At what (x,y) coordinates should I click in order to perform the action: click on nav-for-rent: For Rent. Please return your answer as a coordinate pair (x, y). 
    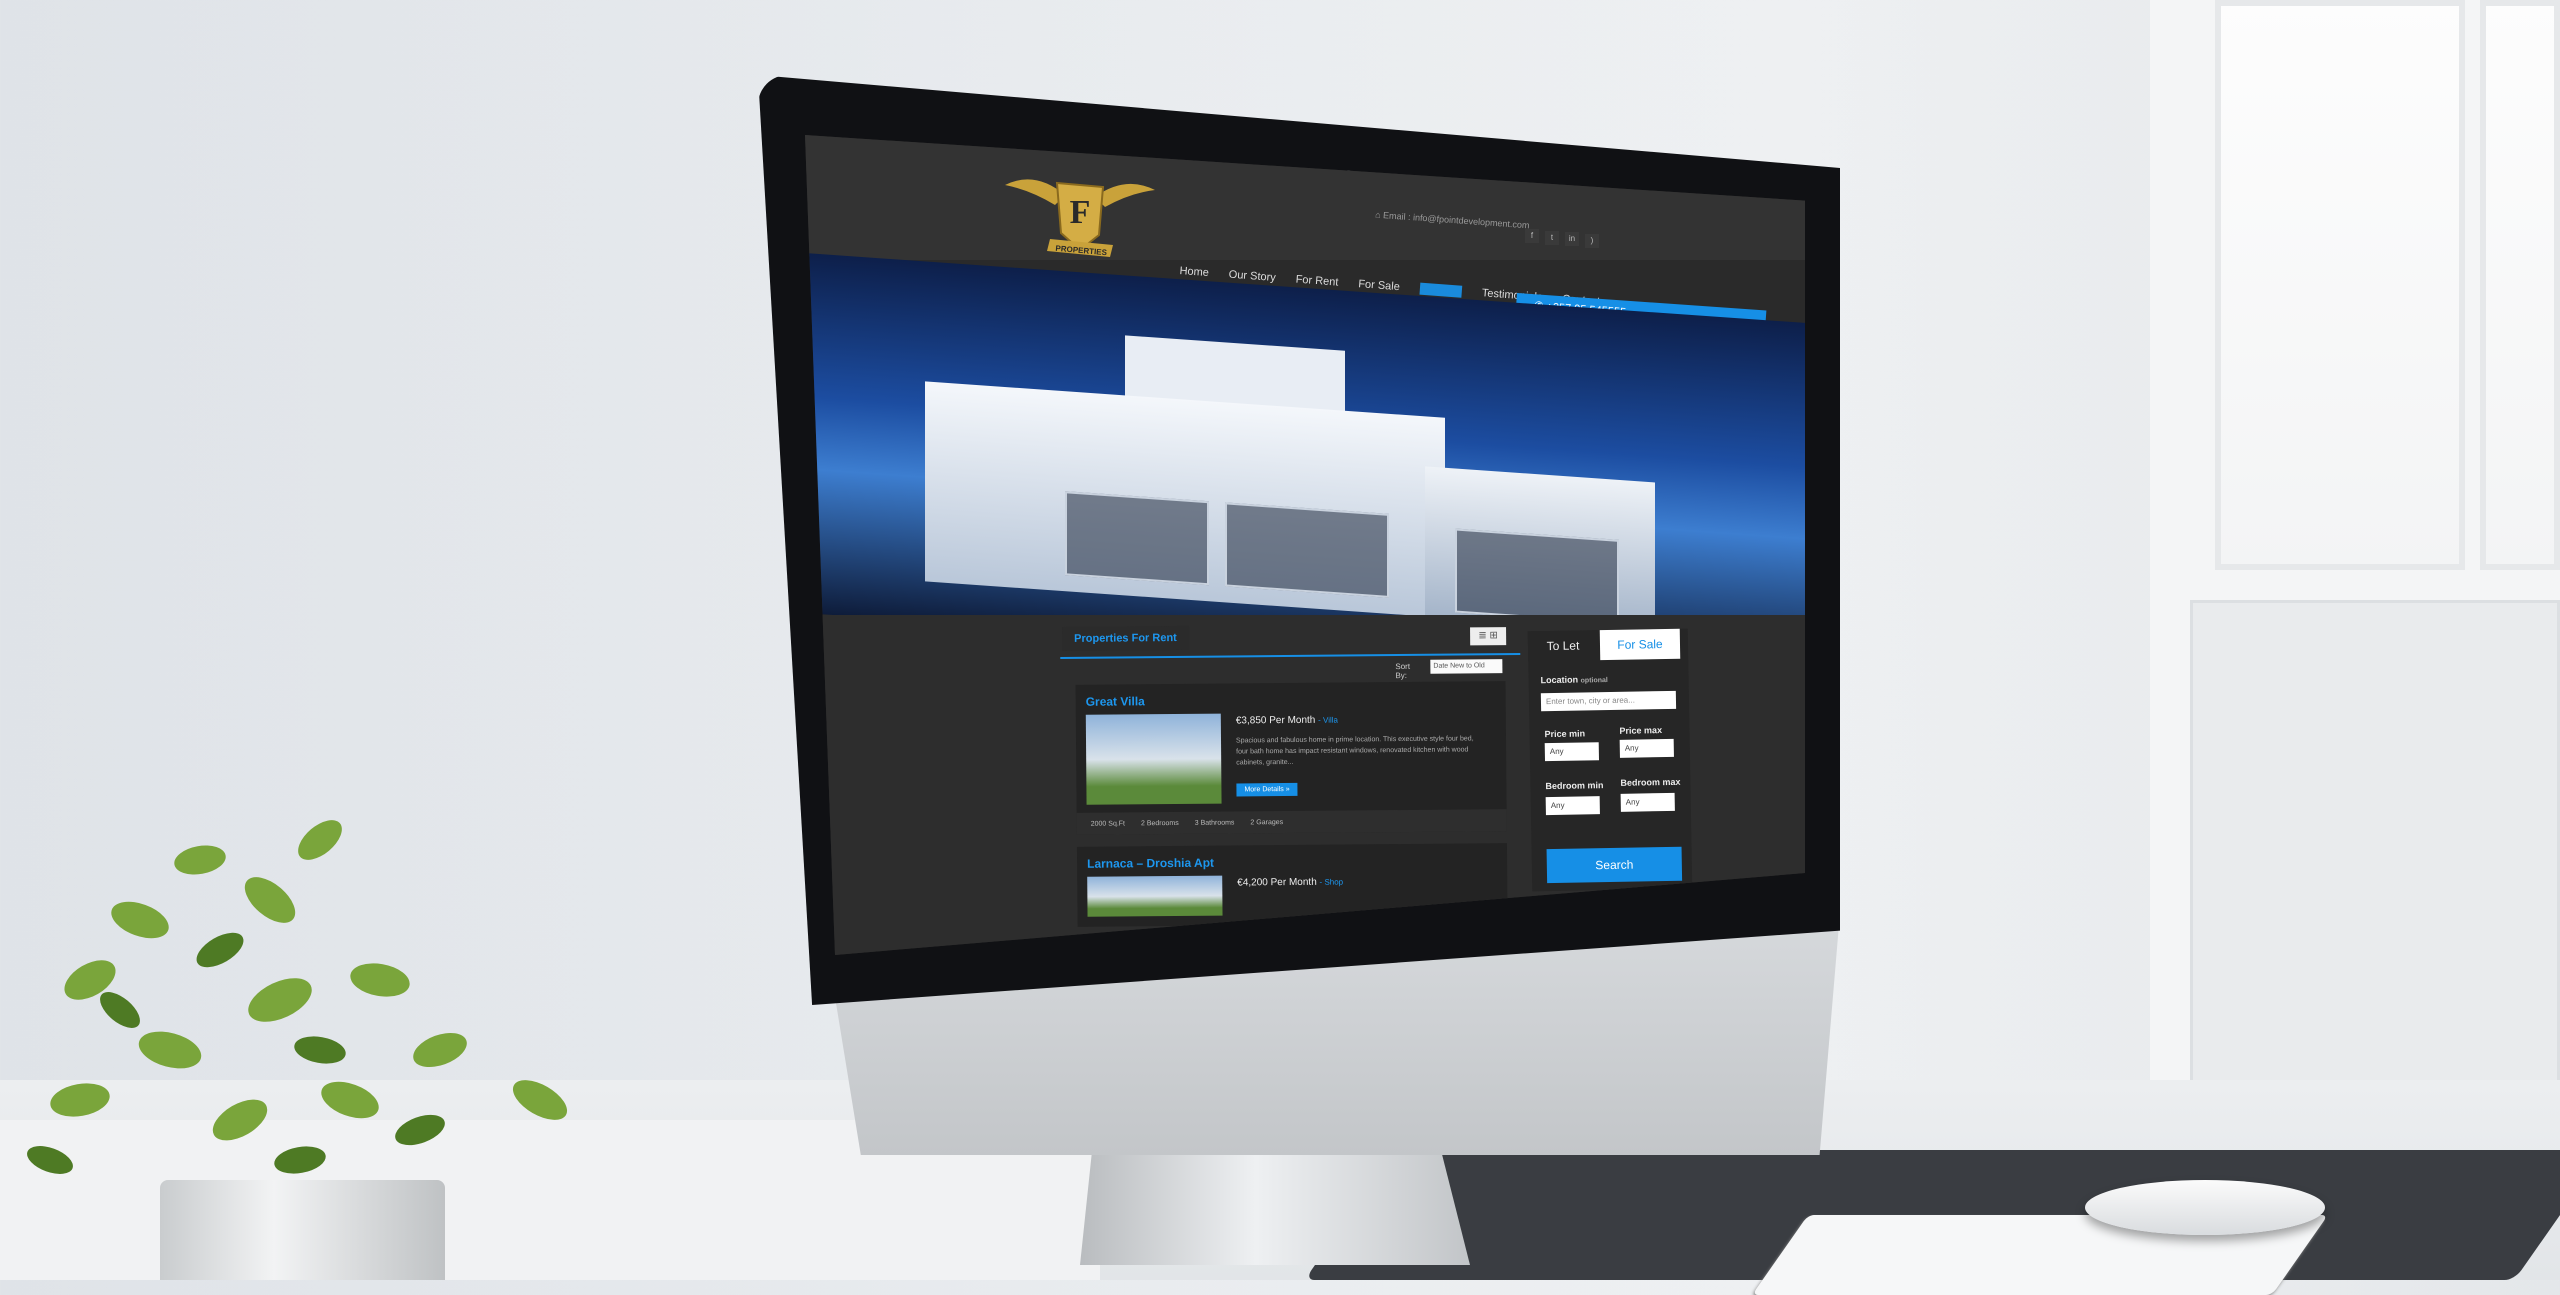
    Looking at the image, I should click on (1317, 281).